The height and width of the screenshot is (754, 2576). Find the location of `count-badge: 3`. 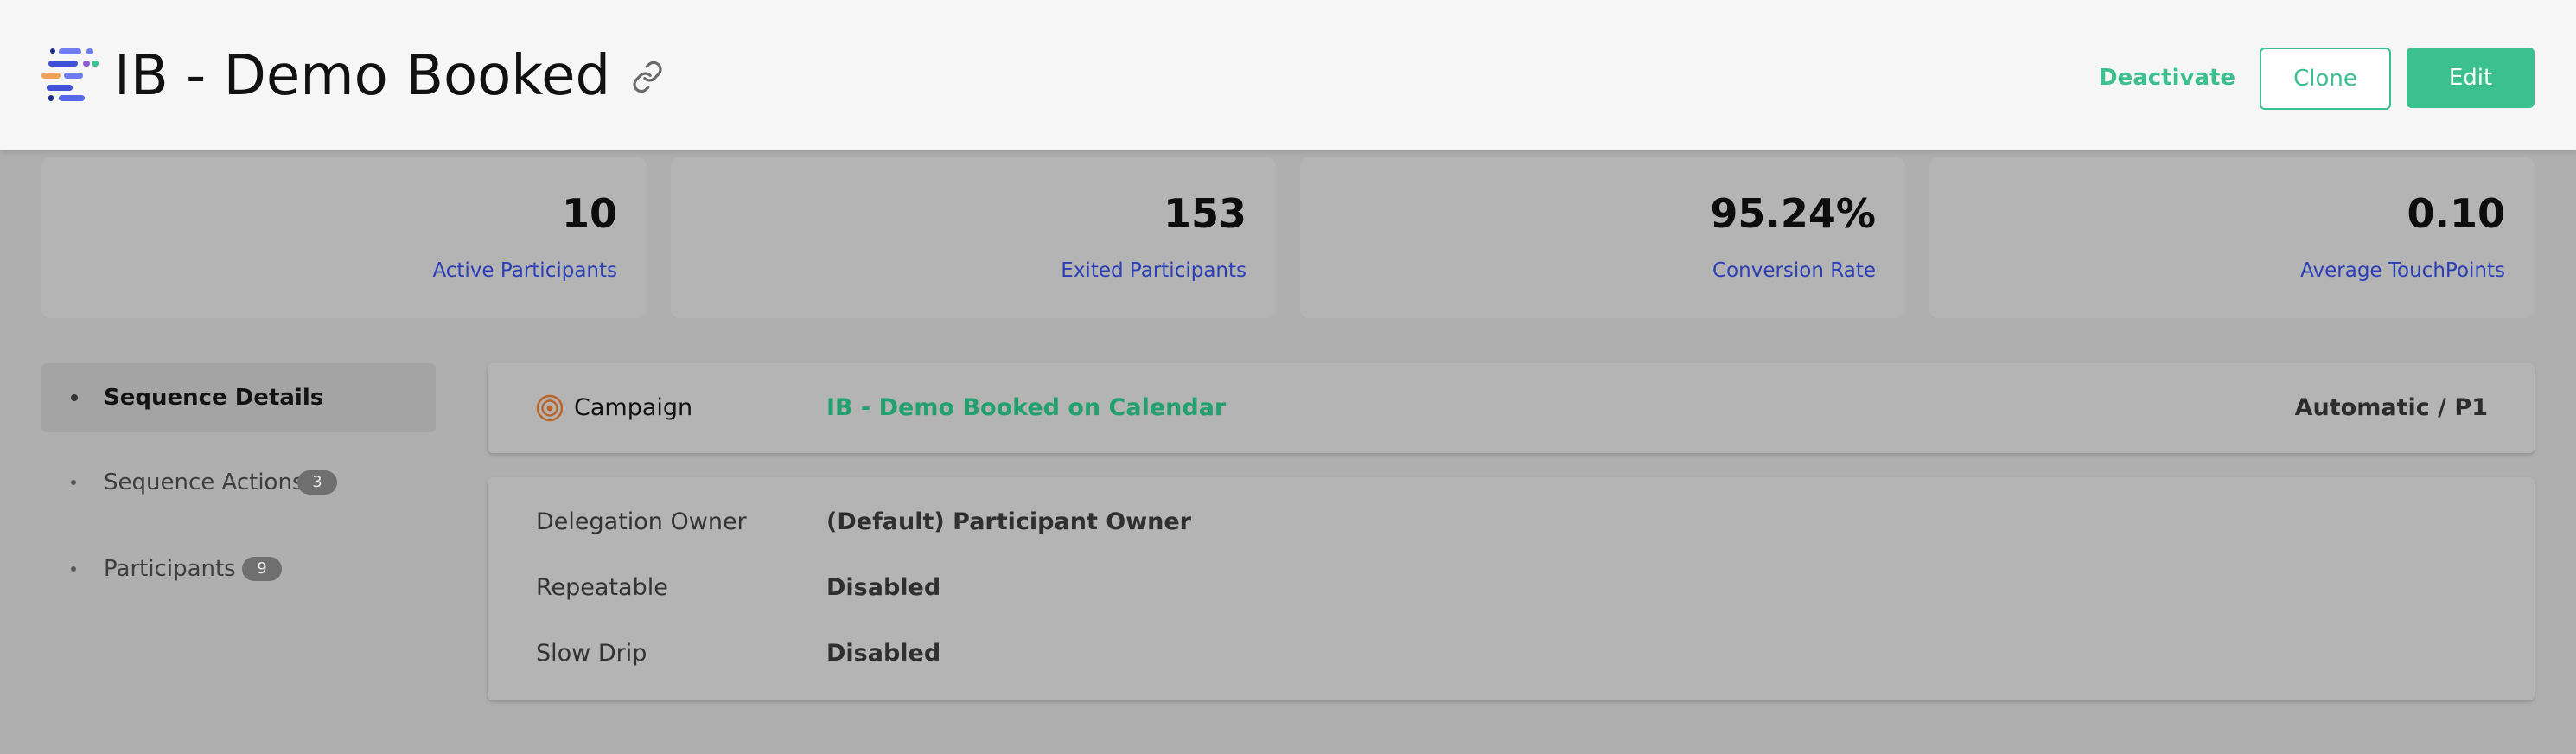

count-badge: 3 is located at coordinates (317, 482).